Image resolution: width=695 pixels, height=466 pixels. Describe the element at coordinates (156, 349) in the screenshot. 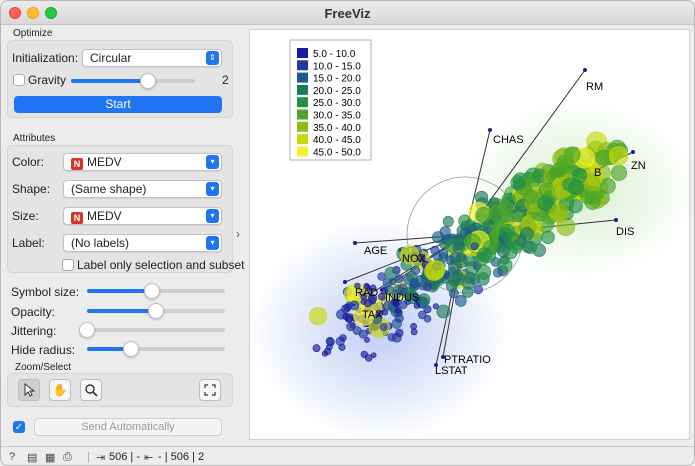

I see `hide-radius-slider` at that location.